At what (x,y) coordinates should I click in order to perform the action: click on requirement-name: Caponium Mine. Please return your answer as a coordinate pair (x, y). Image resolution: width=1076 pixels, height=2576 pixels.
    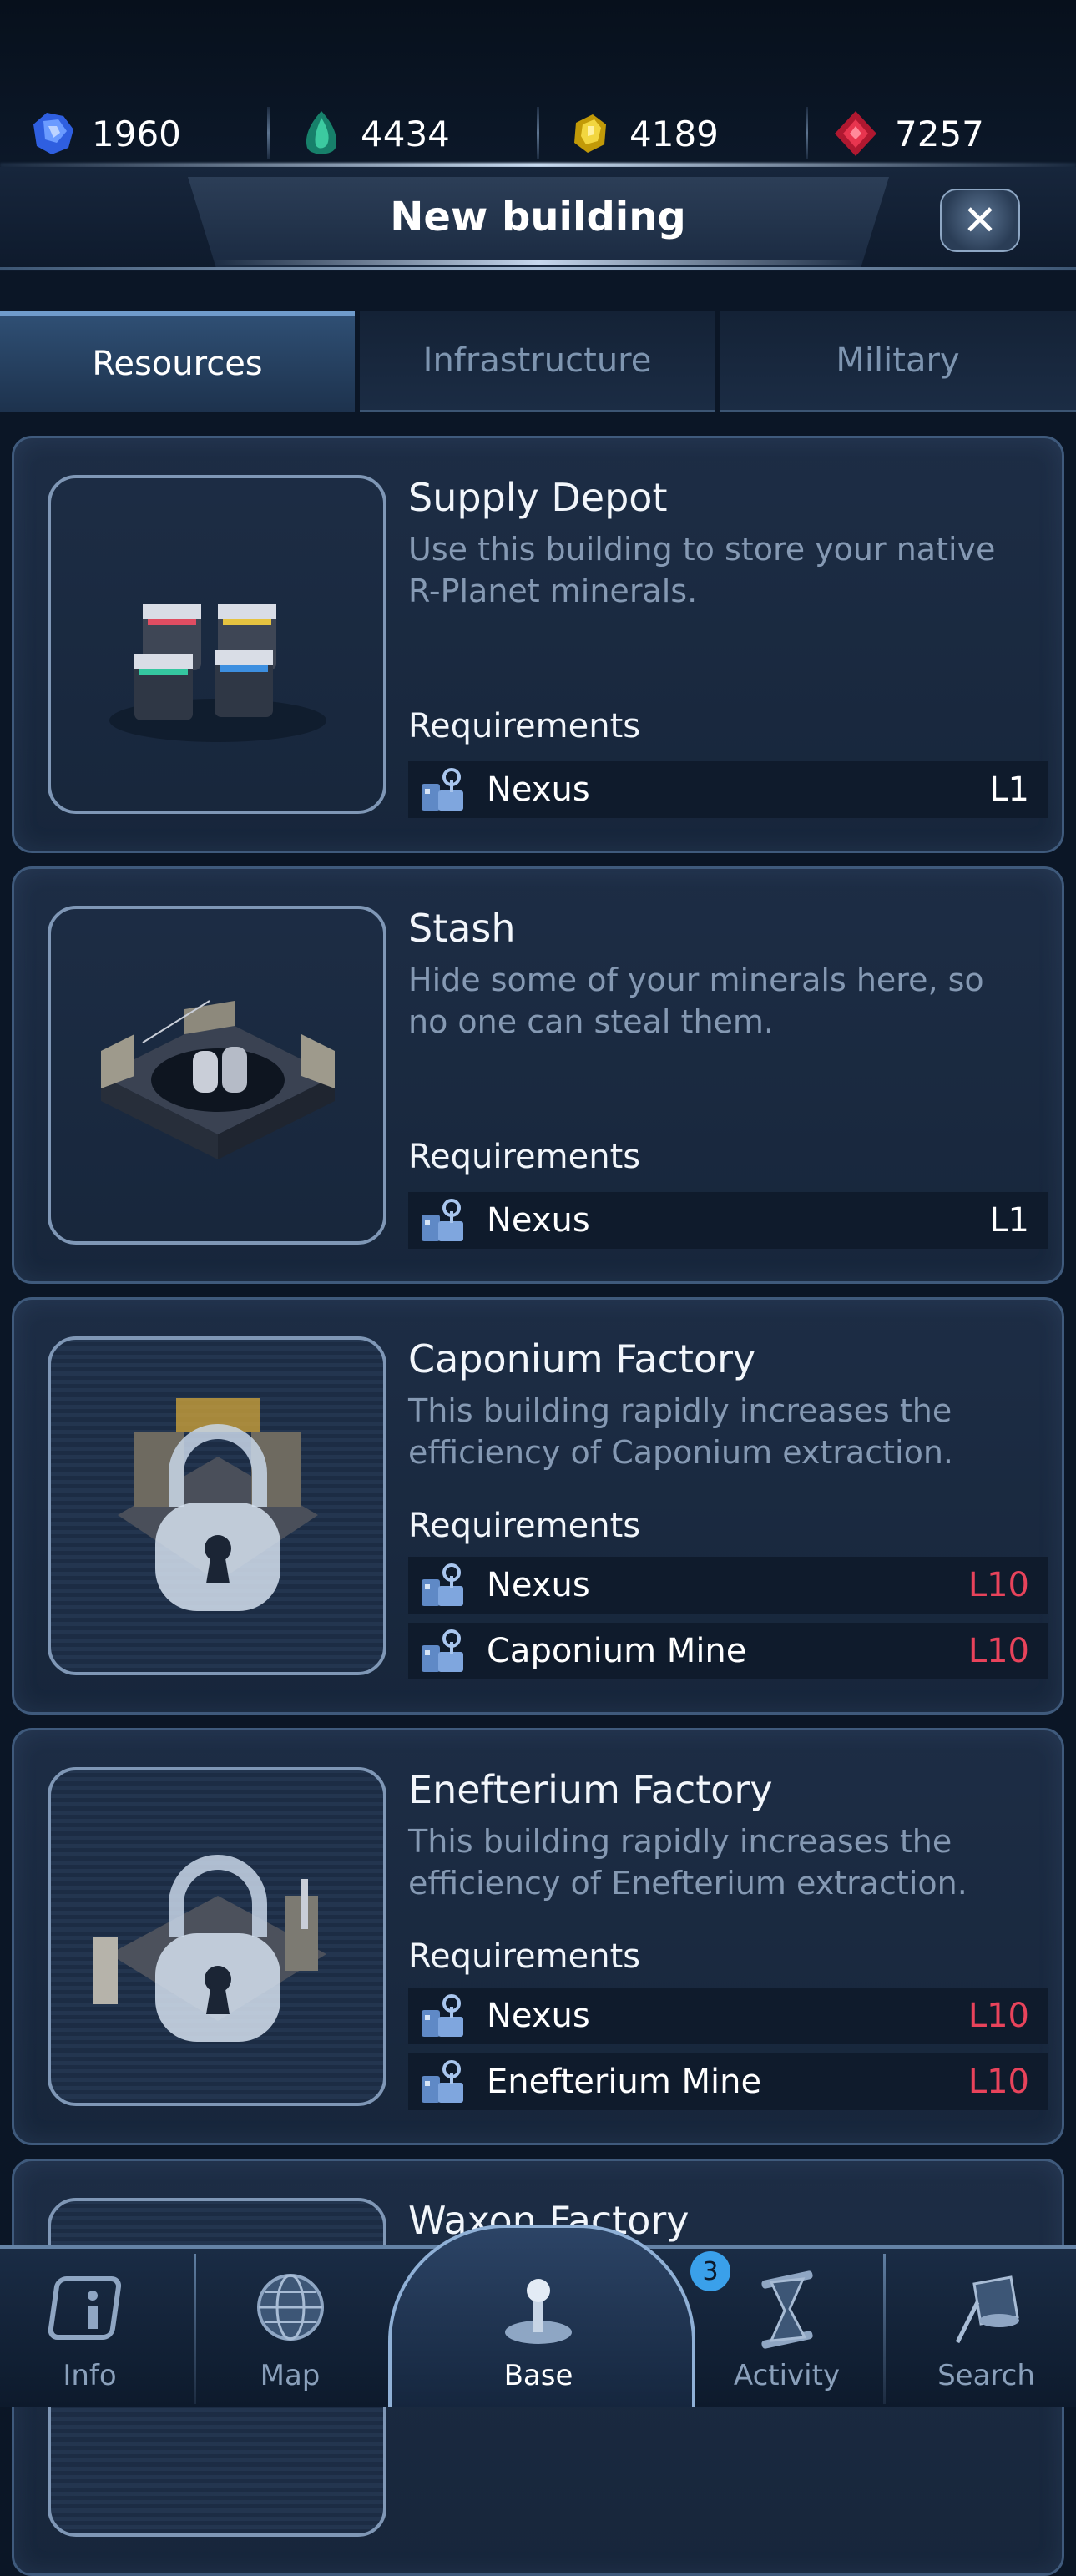
    Looking at the image, I should click on (617, 1651).